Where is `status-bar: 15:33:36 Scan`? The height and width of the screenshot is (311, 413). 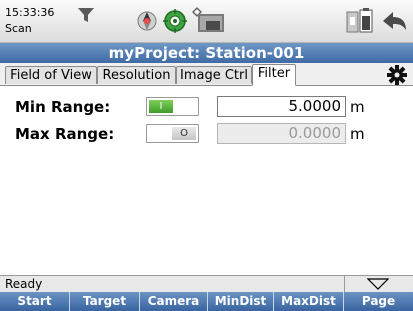
status-bar: 15:33:36 Scan is located at coordinates (206, 21).